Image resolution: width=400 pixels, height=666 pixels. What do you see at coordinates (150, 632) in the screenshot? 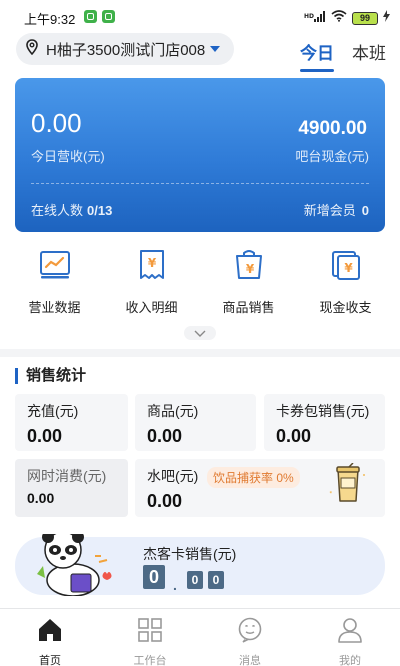
I see `workbench-icon` at bounding box center [150, 632].